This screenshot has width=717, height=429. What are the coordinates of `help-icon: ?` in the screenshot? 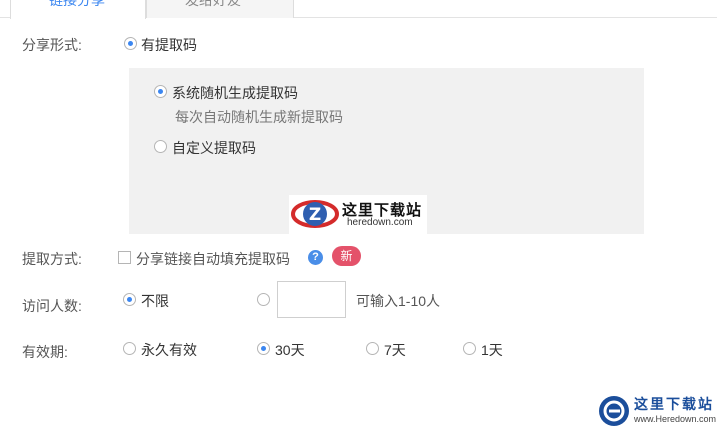 It's located at (315, 257).